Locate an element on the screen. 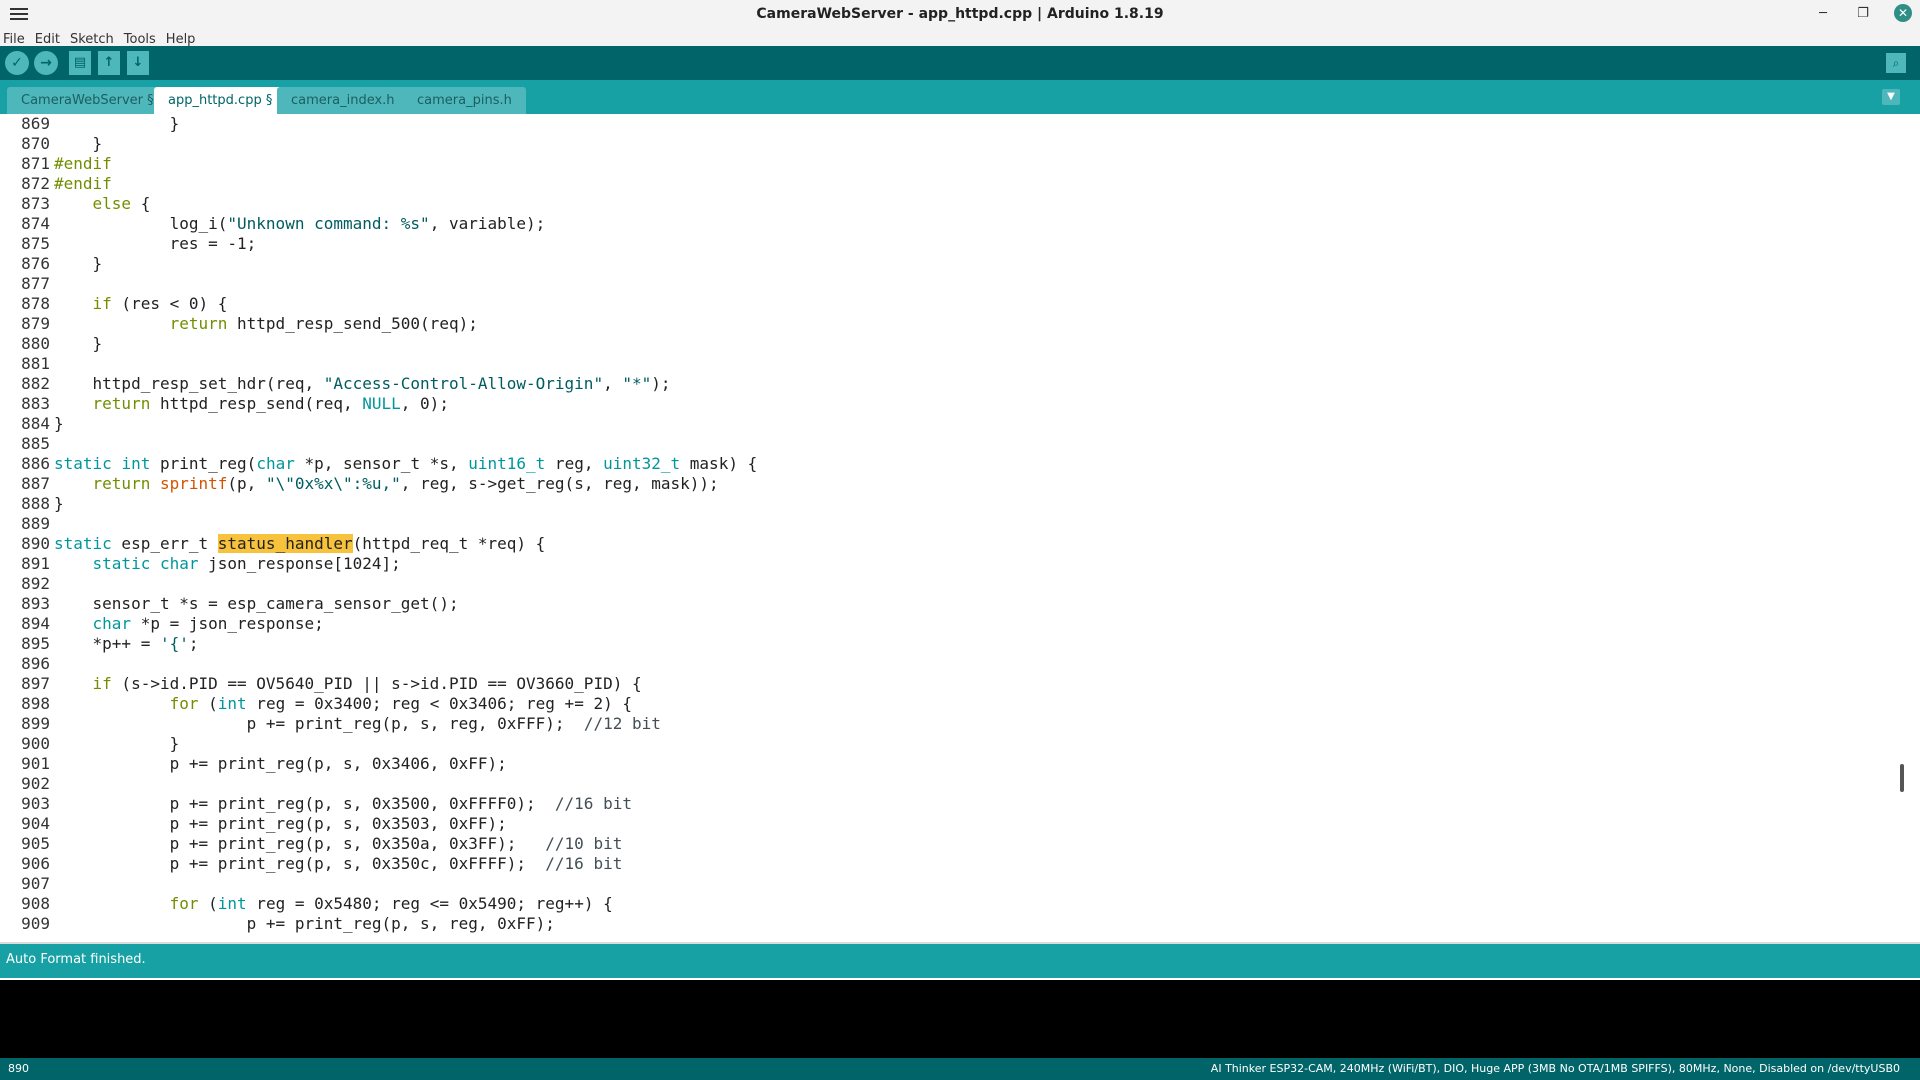 The width and height of the screenshot is (1920, 1080). code-line: 895 *p++ = '{'; is located at coordinates (950, 644).